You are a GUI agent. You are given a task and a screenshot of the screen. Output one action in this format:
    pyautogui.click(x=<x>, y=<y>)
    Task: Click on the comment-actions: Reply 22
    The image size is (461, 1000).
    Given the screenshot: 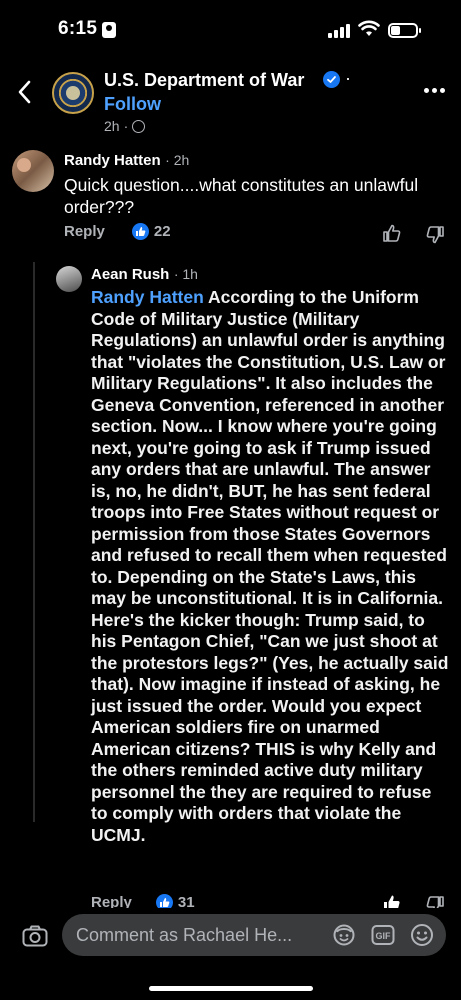 What is the action you would take?
    pyautogui.click(x=117, y=231)
    